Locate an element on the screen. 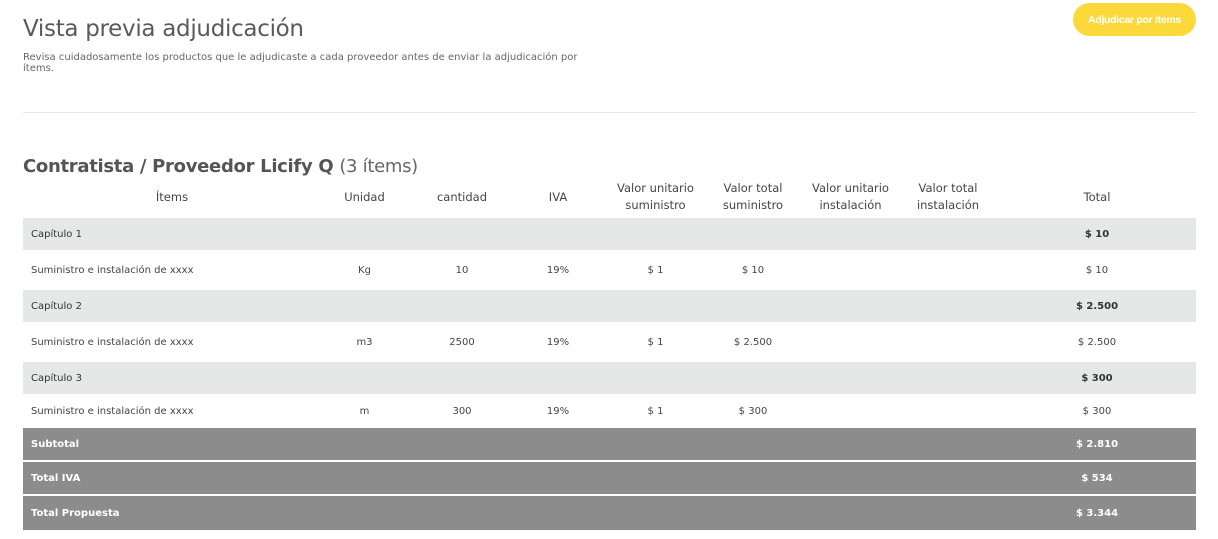  item-valor-total-suministro: $ 300 is located at coordinates (753, 411).